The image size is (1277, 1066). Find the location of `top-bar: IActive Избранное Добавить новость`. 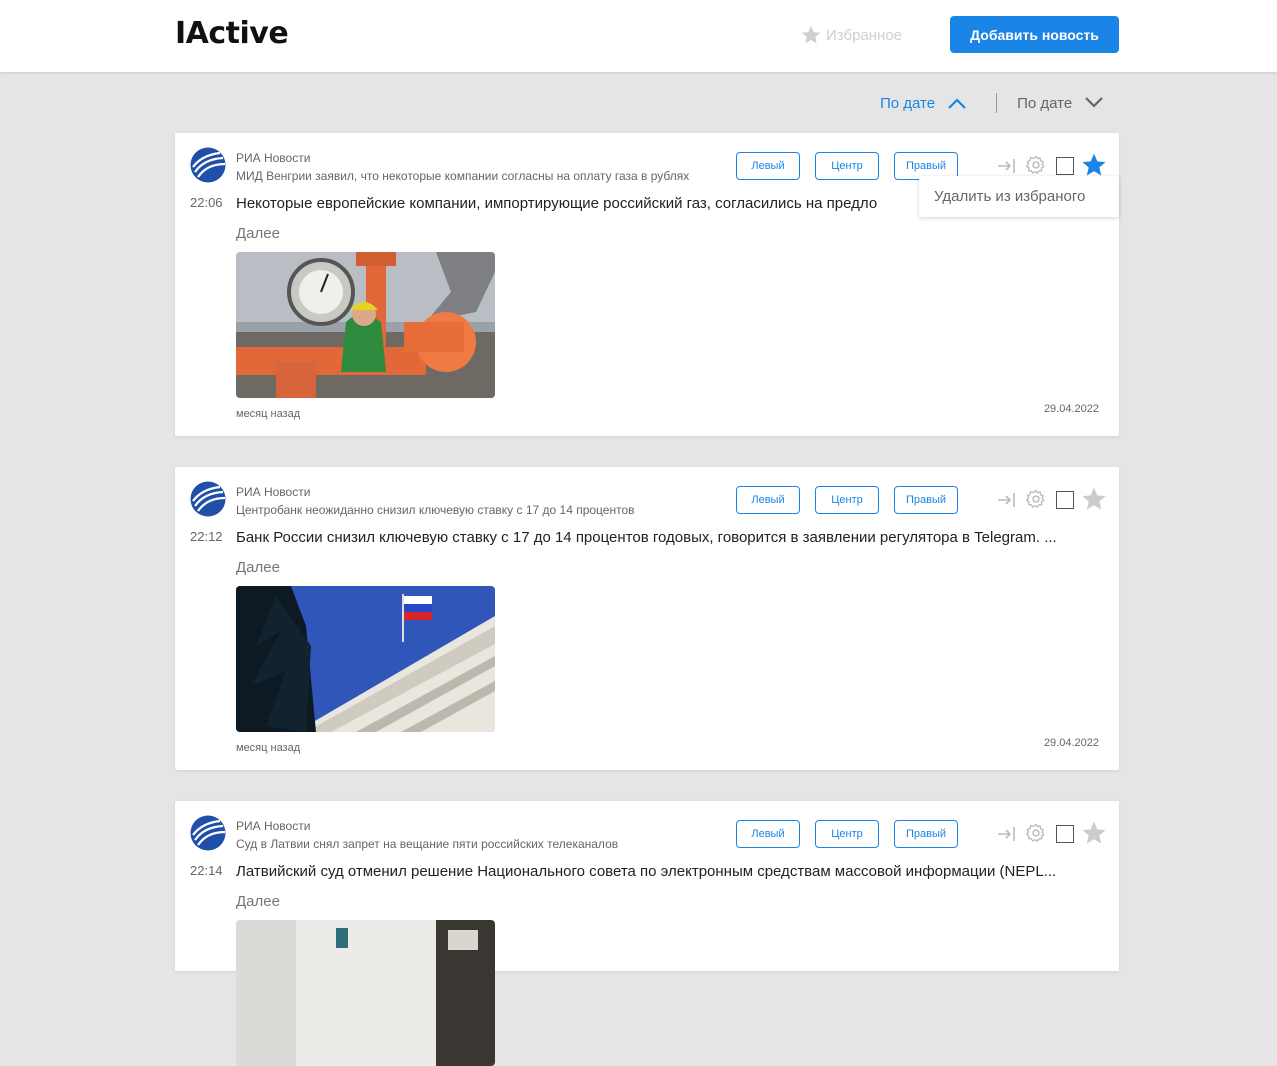

top-bar: IActive Избранное Добавить новость is located at coordinates (638, 36).